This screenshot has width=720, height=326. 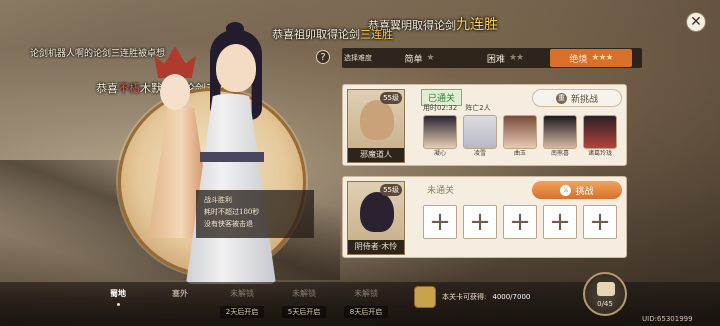 I want to click on difficulty-selector: 选择难度 简单 ★ 困难 ★★ 绝境 ★★★, so click(x=492, y=58).